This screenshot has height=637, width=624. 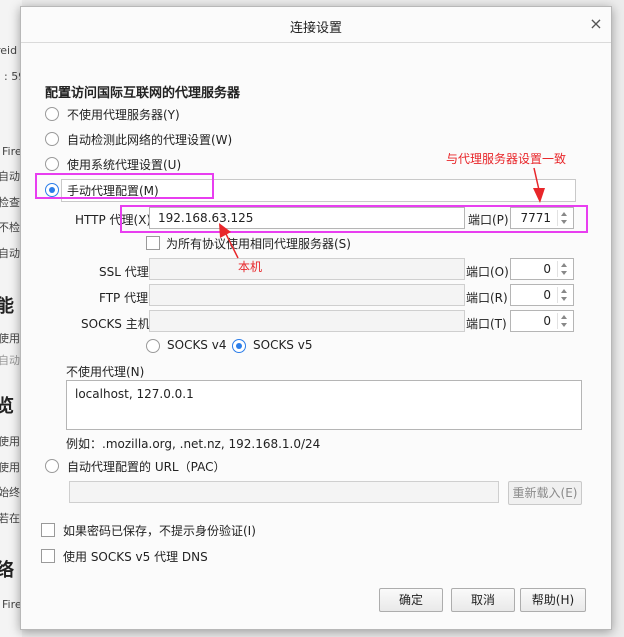 I want to click on socks-host-label: SOCKS 主机, so click(x=115, y=324).